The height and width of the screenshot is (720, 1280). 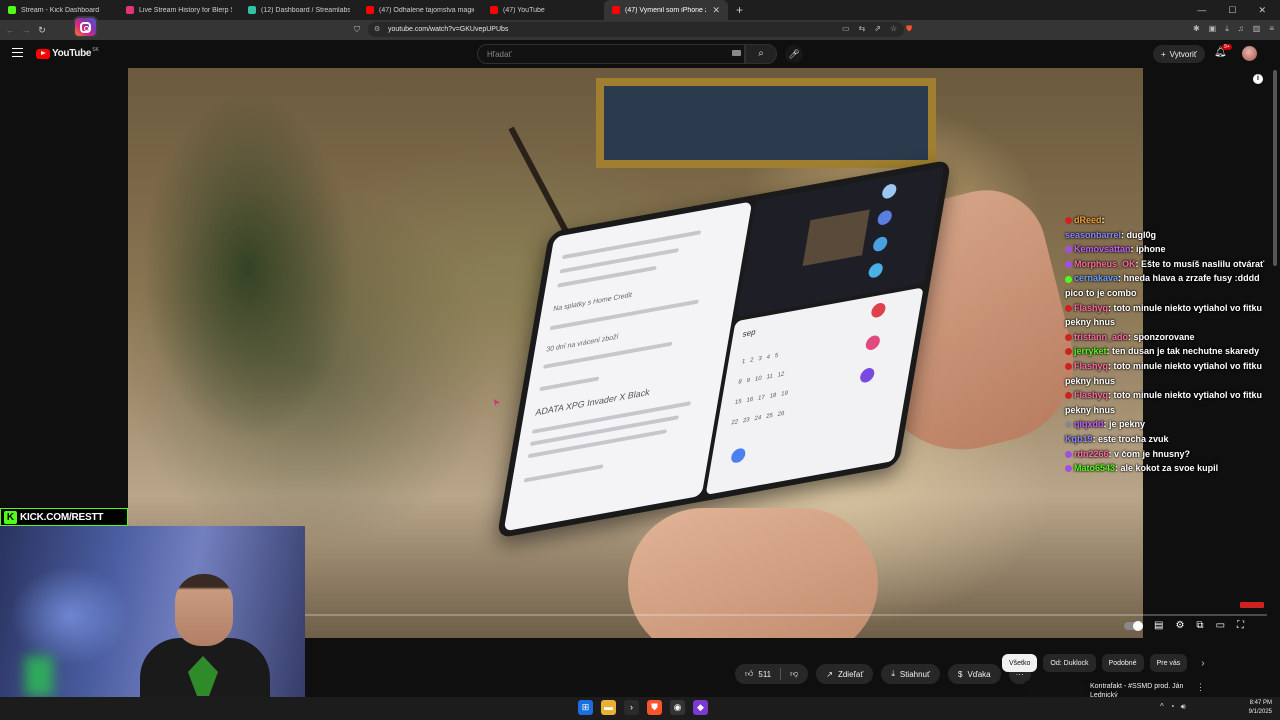 What do you see at coordinates (794, 674) in the screenshot?
I see `dislike-icon: 👎︎` at bounding box center [794, 674].